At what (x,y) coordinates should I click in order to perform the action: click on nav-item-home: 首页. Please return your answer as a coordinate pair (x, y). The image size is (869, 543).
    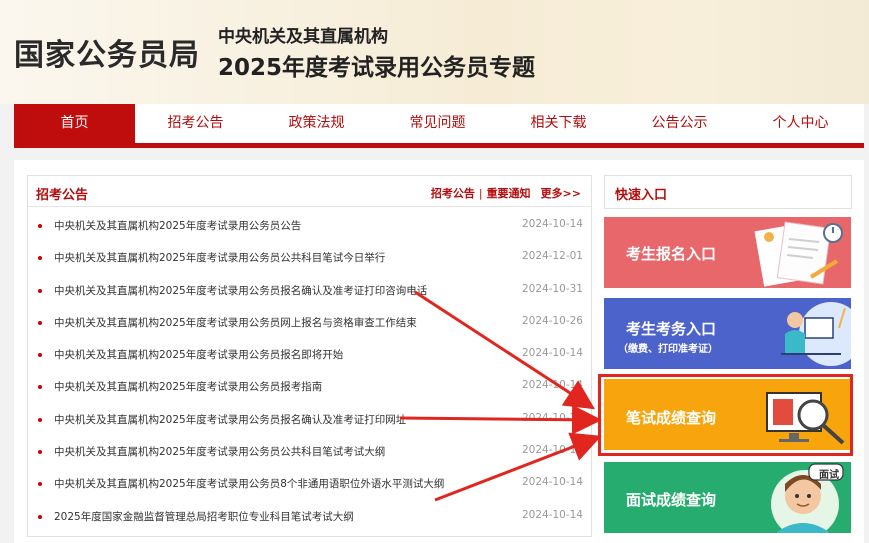
    Looking at the image, I should click on (74, 123).